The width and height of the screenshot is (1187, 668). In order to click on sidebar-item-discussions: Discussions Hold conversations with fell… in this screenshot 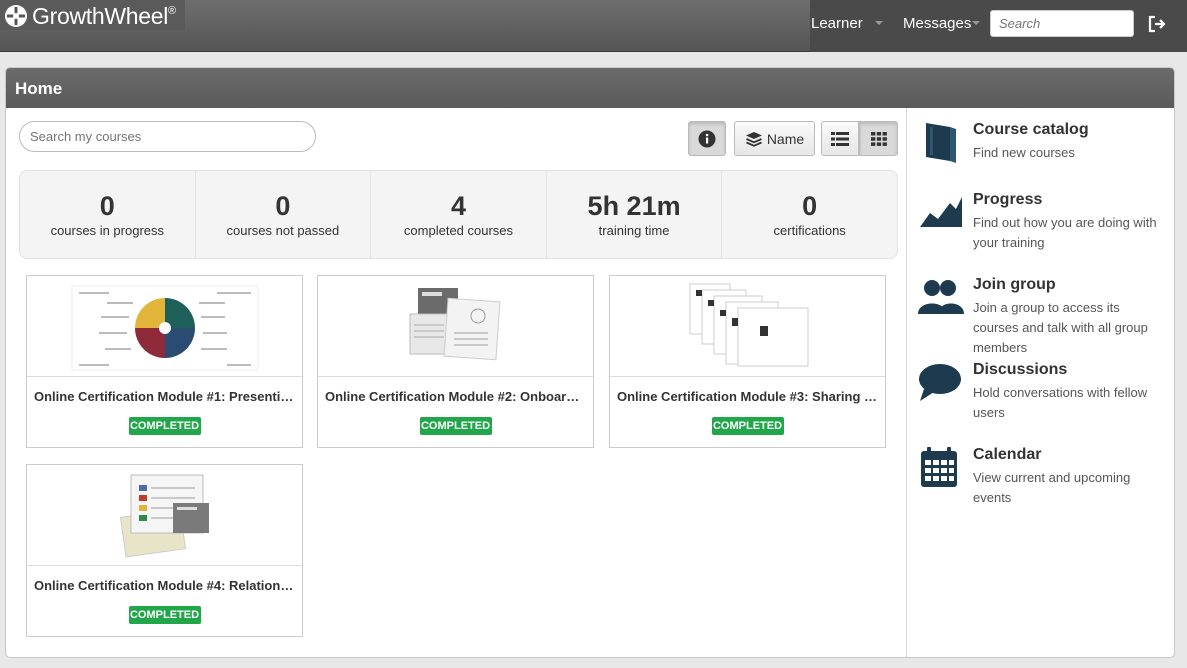, I will do `click(1043, 392)`.